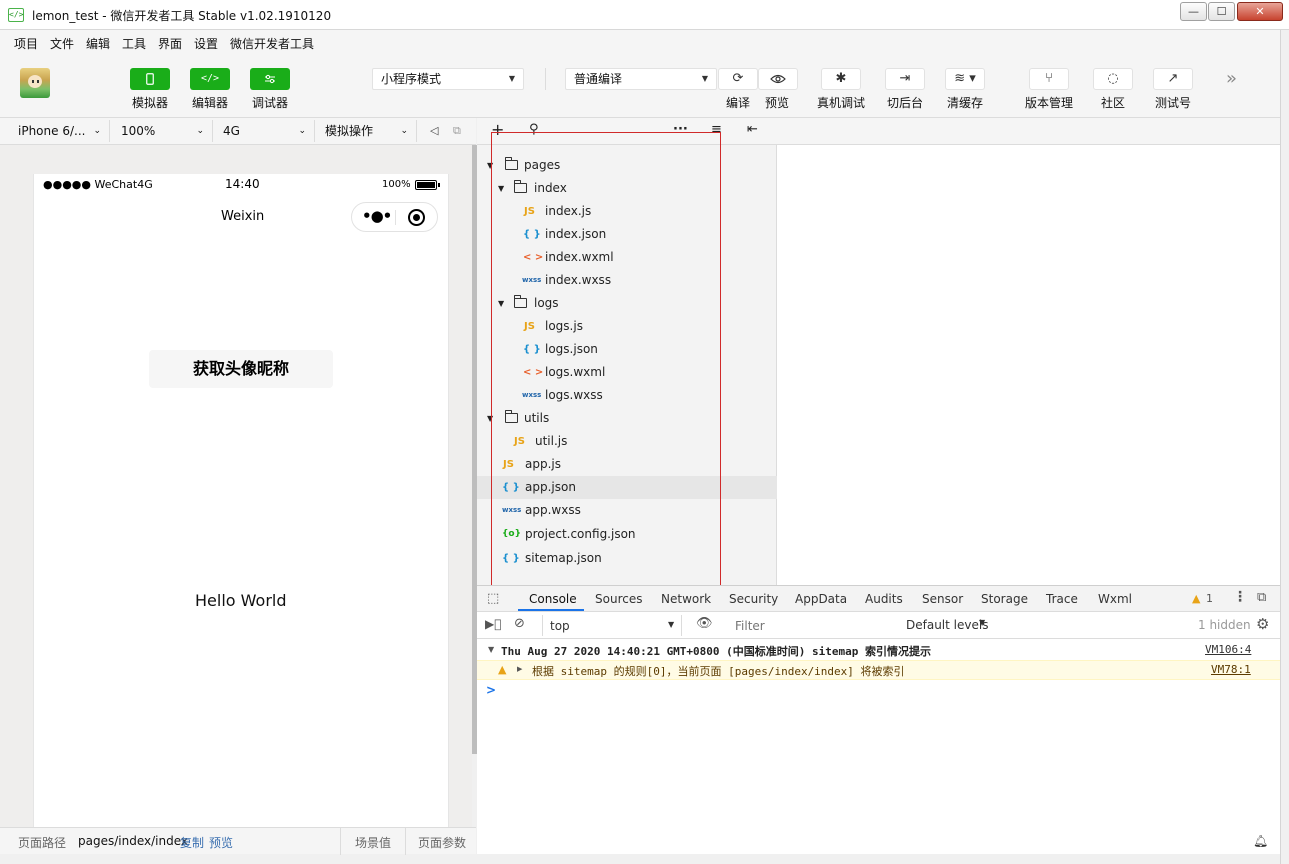 This screenshot has height=864, width=1289. I want to click on compile-select: 普通编译 ▼, so click(641, 79).